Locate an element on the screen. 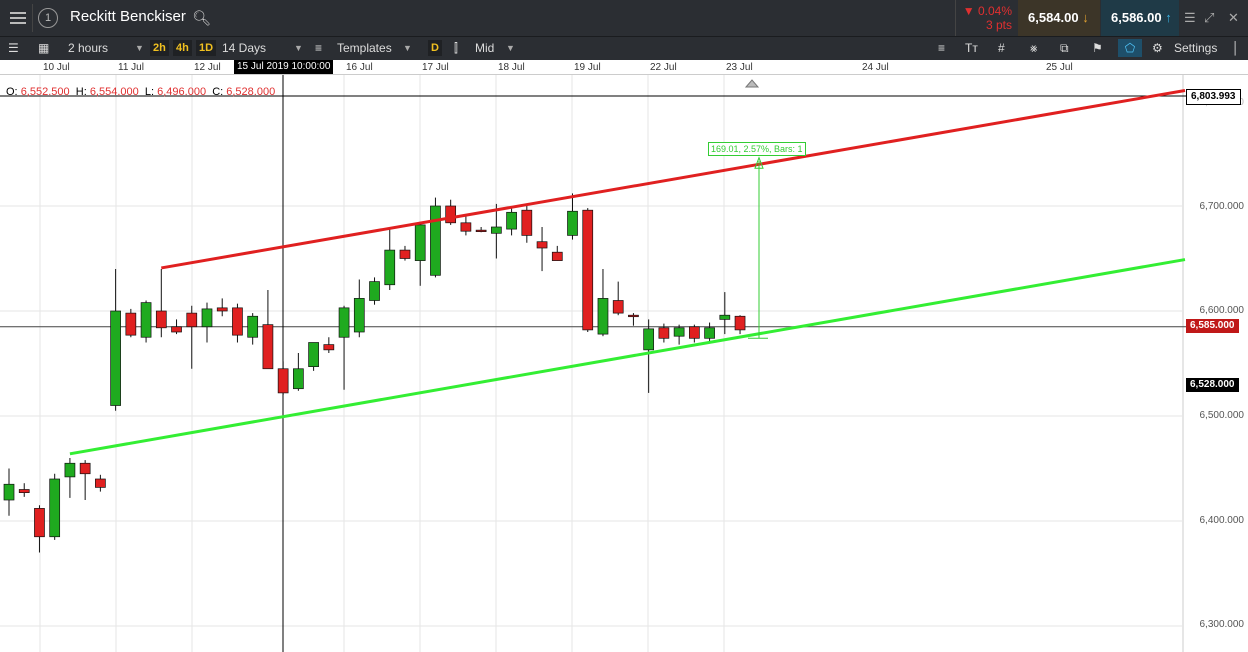 Image resolution: width=1248 pixels, height=652 pixels. arrow-up-icon: ↑ is located at coordinates (1168, 17).